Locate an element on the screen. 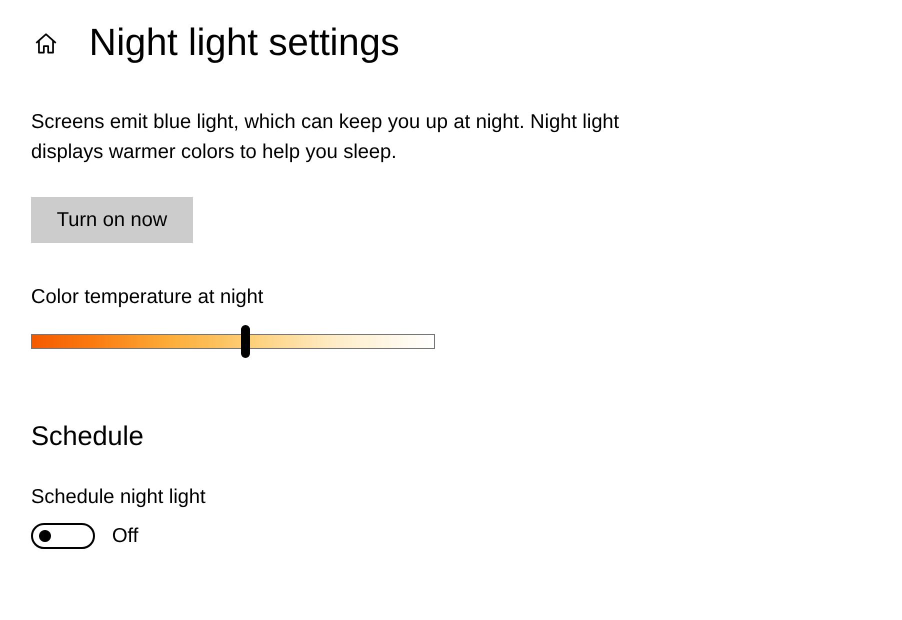 Image resolution: width=902 pixels, height=620 pixels. toggle-label: Schedule night light is located at coordinates (119, 497).